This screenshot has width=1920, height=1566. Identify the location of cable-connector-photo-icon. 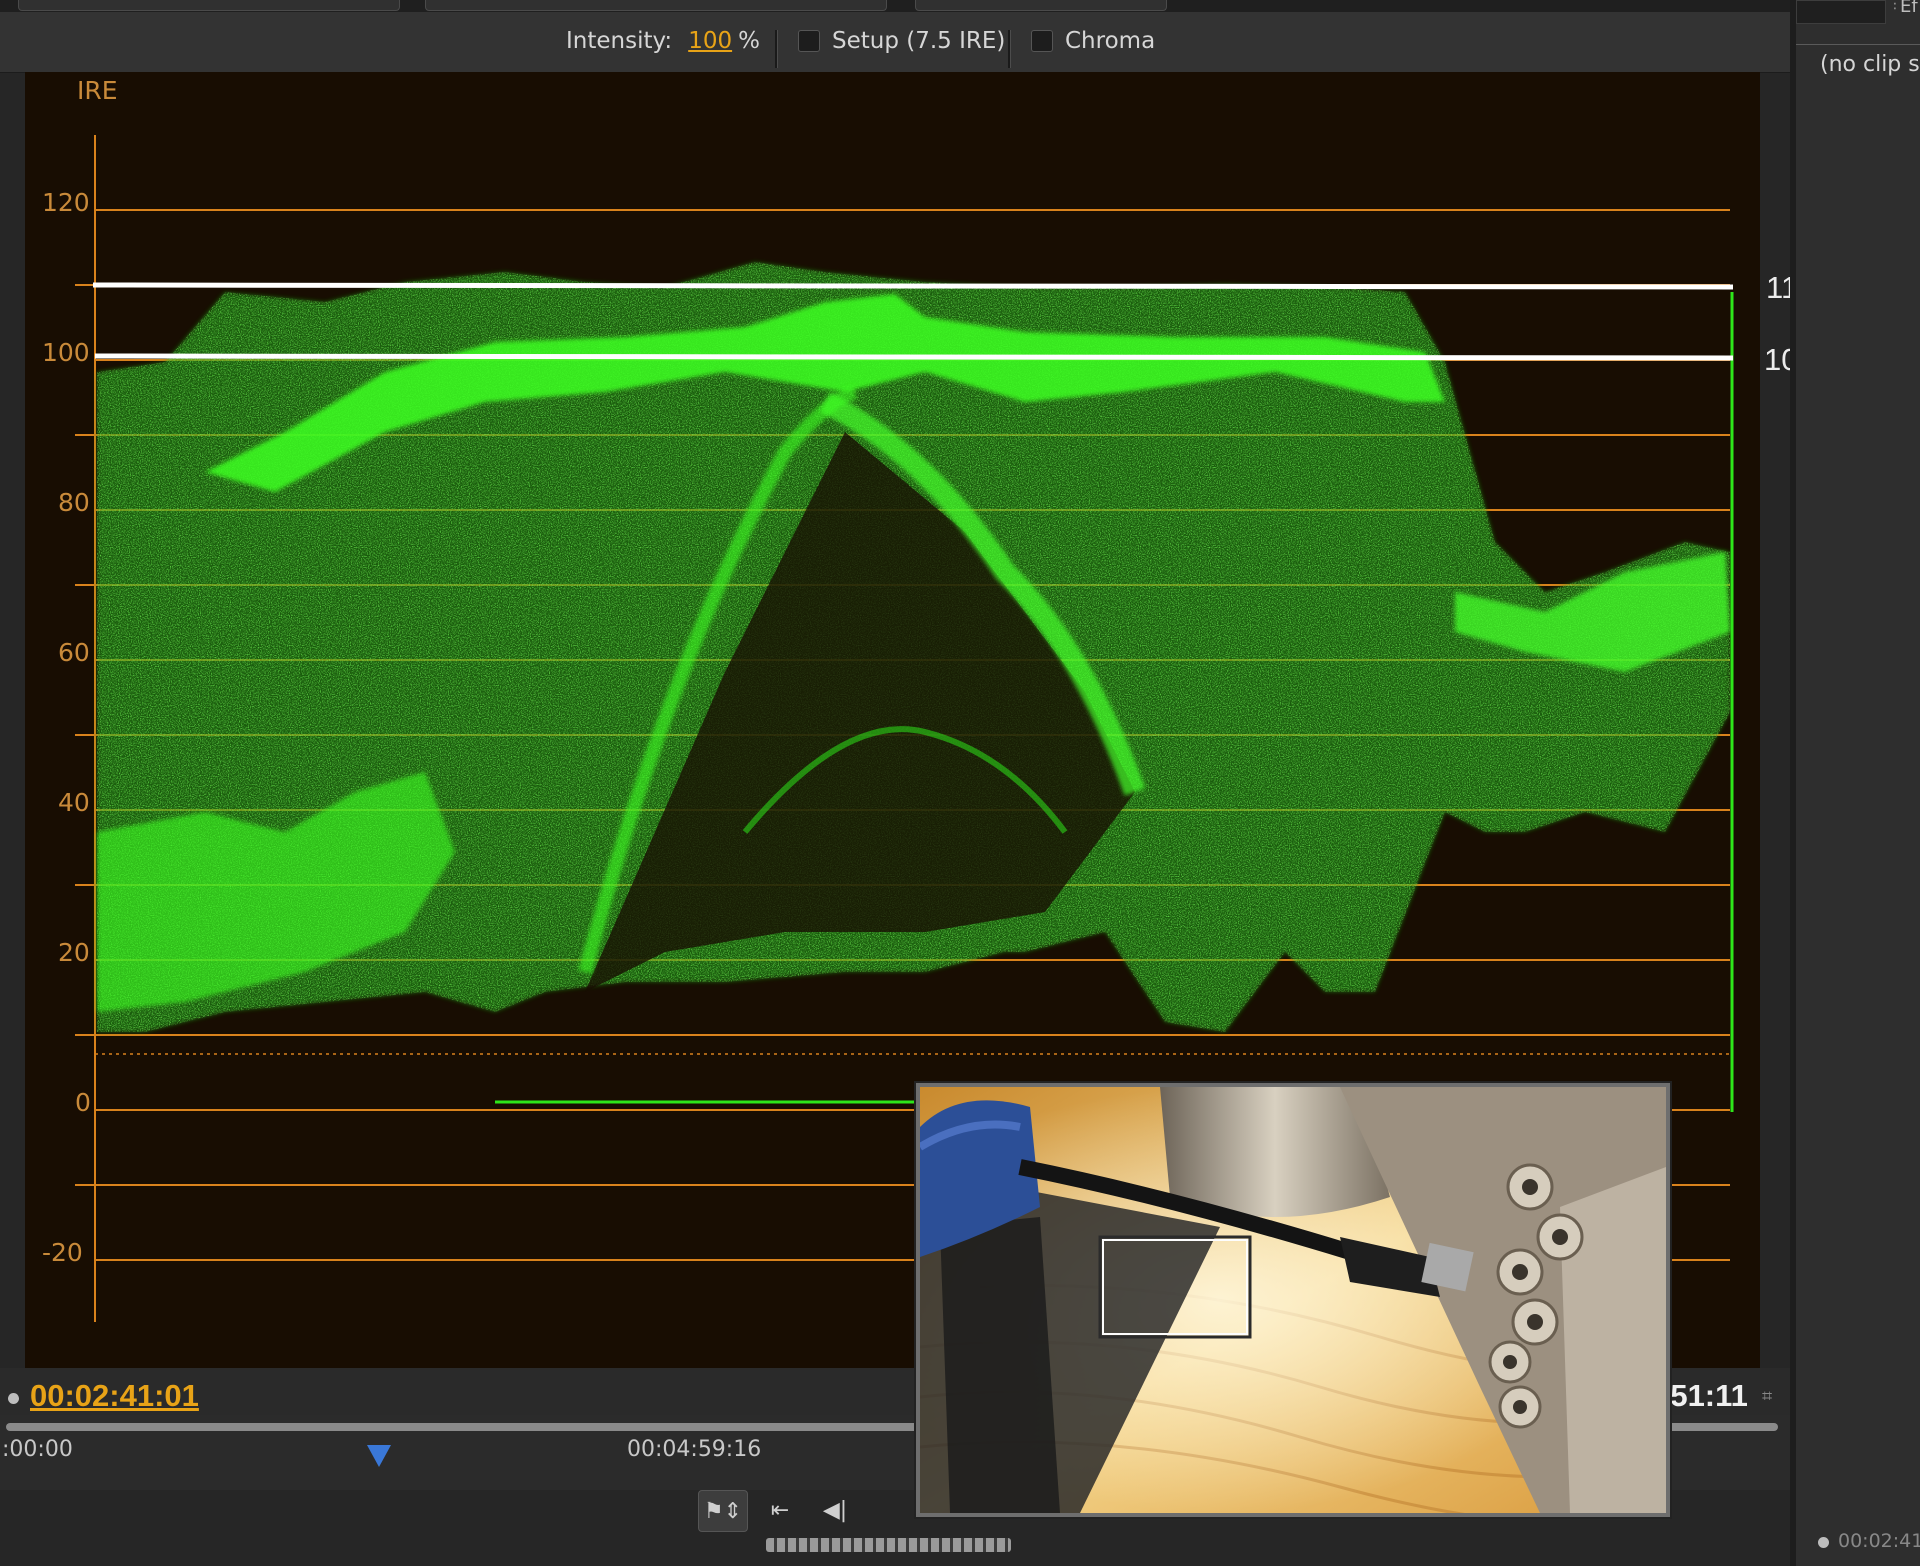
(1293, 1300).